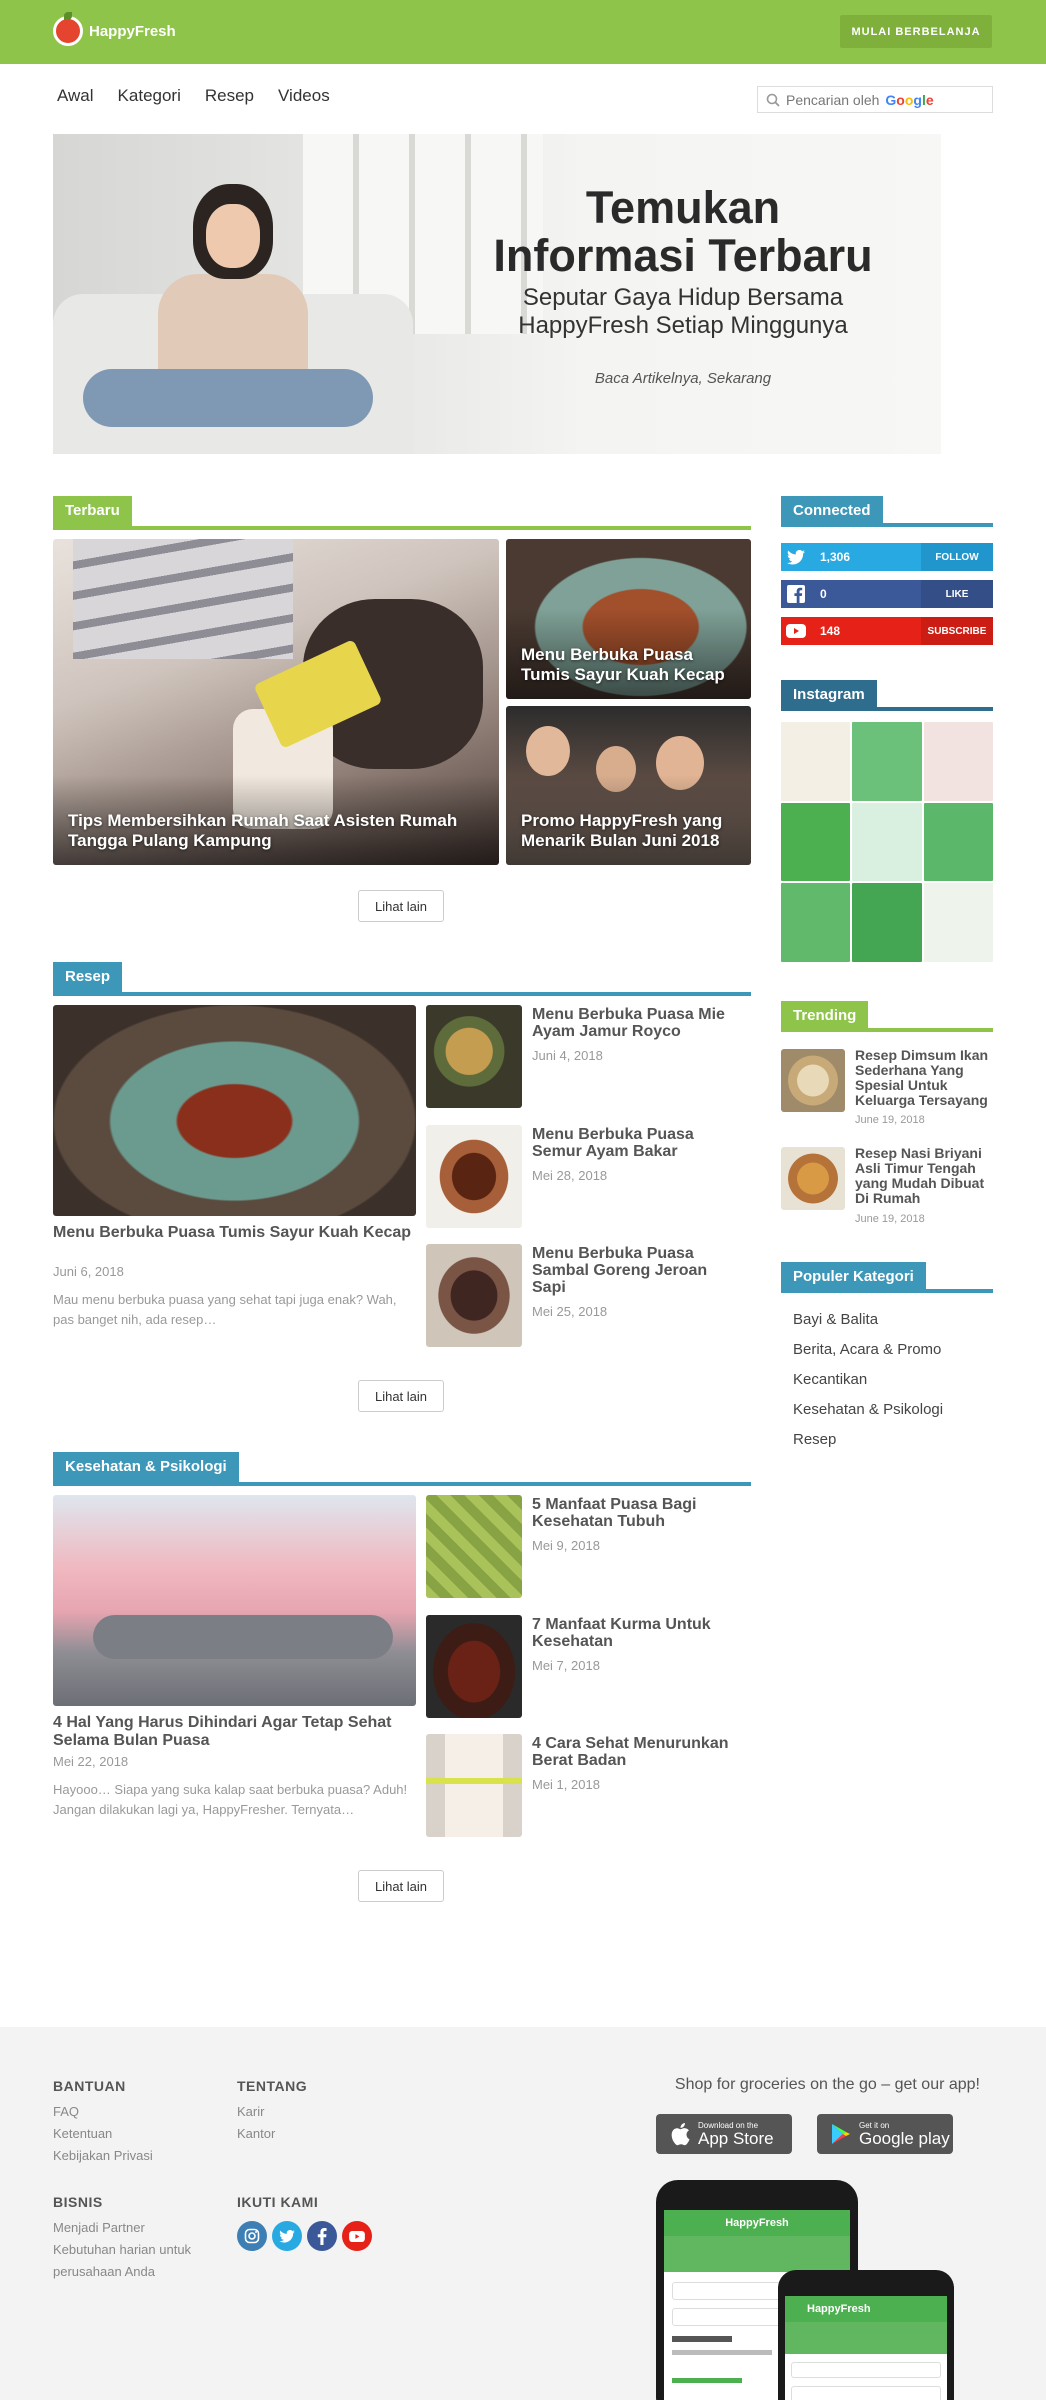  What do you see at coordinates (474, 1546) in the screenshot?
I see `health-thumb-ketupat` at bounding box center [474, 1546].